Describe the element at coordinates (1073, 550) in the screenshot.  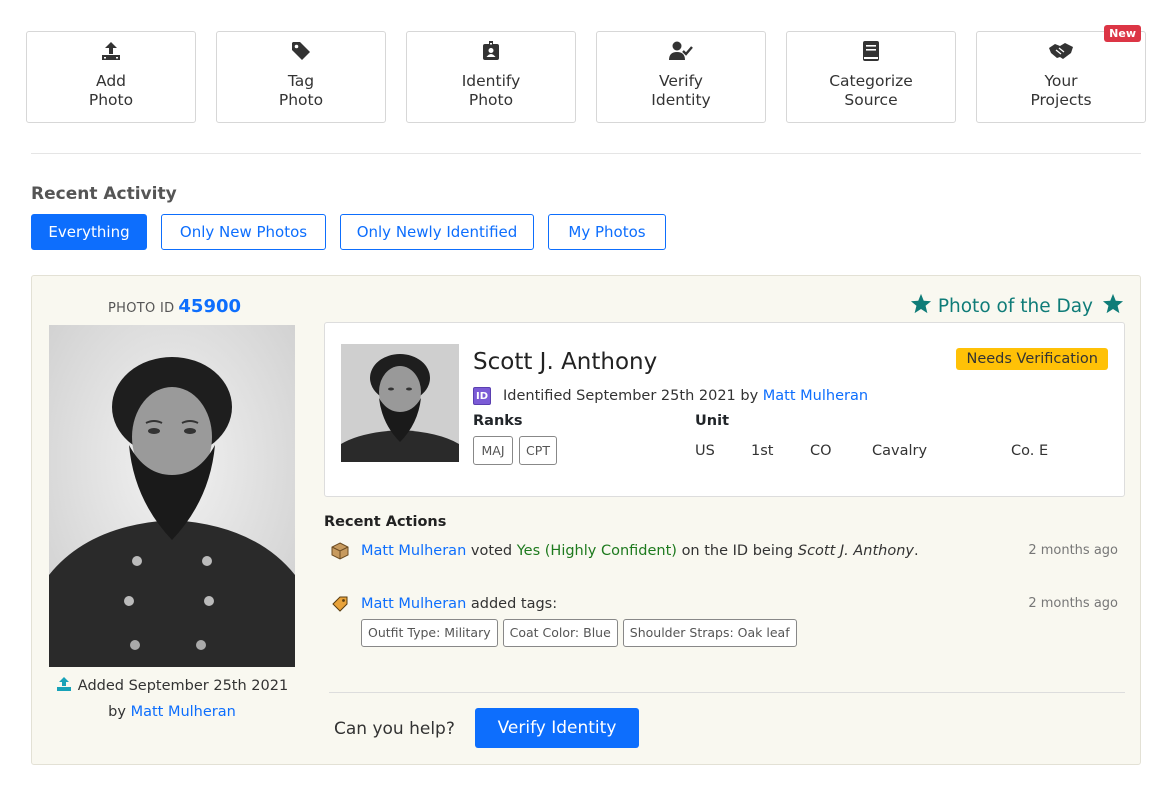
I see `vote-timestamp: 2 months ago` at that location.